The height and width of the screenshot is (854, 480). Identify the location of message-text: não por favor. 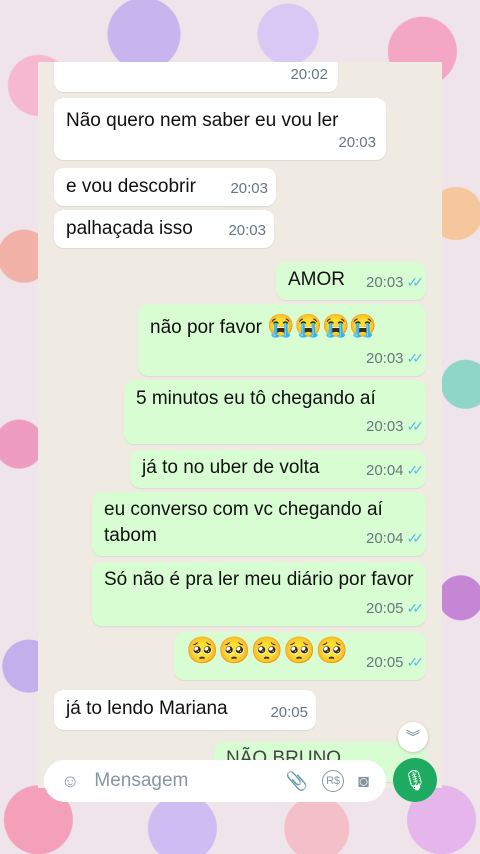
(206, 327).